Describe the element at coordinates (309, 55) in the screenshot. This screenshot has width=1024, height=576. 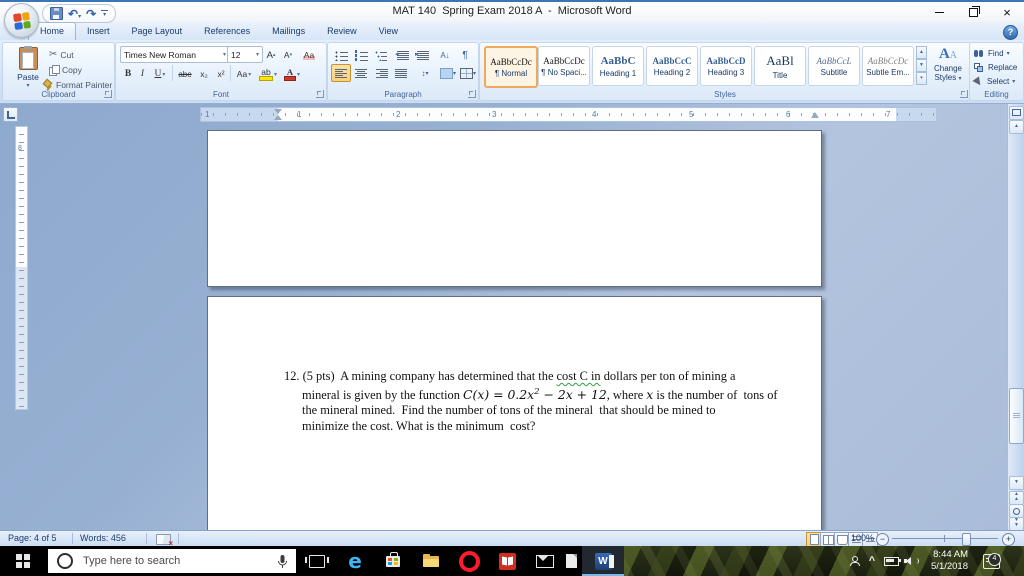
I see `clear-formatting-button: Aa` at that location.